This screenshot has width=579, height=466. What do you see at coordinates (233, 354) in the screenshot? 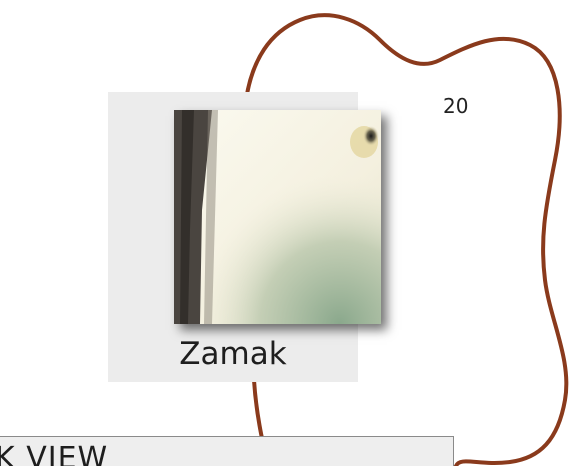
I see `tile-caption: Zamak` at bounding box center [233, 354].